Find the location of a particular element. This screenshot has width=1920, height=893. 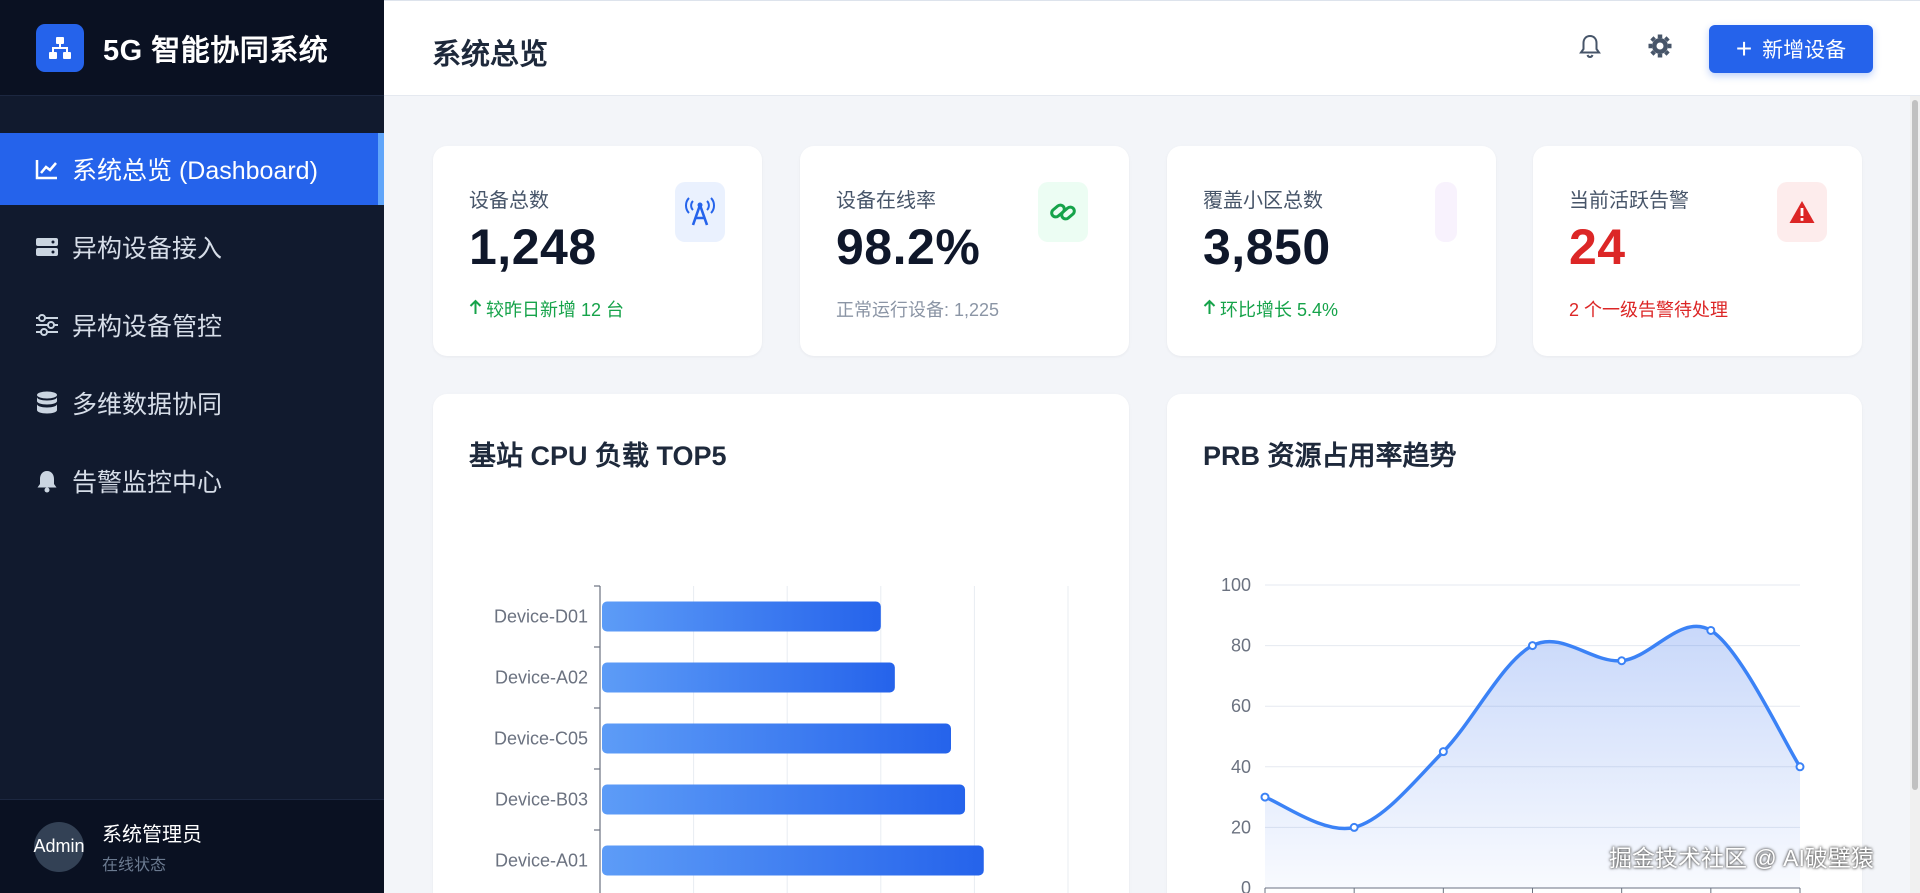

stat-value: 98.2% is located at coordinates (908, 247).